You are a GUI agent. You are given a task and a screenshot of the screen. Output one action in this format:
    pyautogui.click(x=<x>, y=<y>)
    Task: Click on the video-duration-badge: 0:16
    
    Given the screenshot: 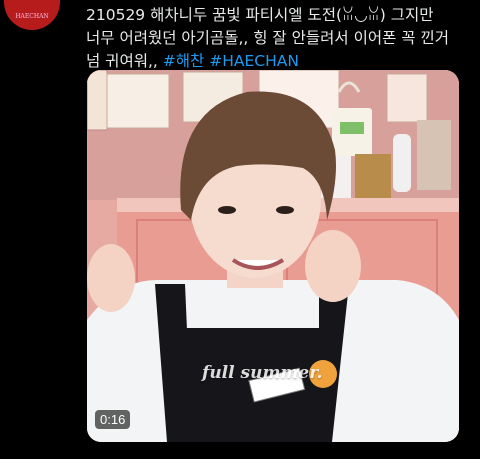 What is the action you would take?
    pyautogui.click(x=113, y=419)
    